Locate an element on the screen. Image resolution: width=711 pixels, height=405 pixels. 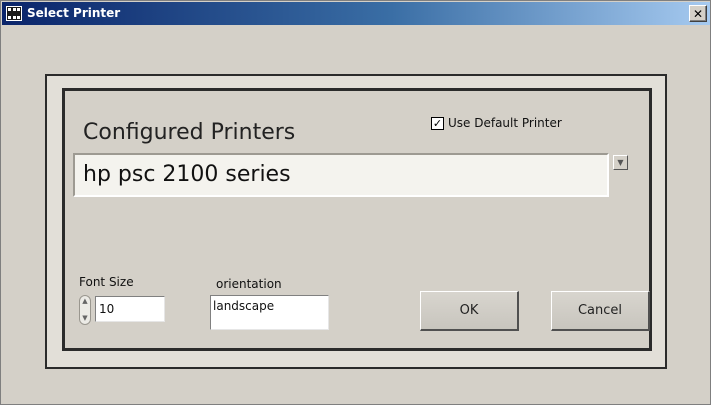
configured-printers-heading: Configured Printers is located at coordinates (189, 132).